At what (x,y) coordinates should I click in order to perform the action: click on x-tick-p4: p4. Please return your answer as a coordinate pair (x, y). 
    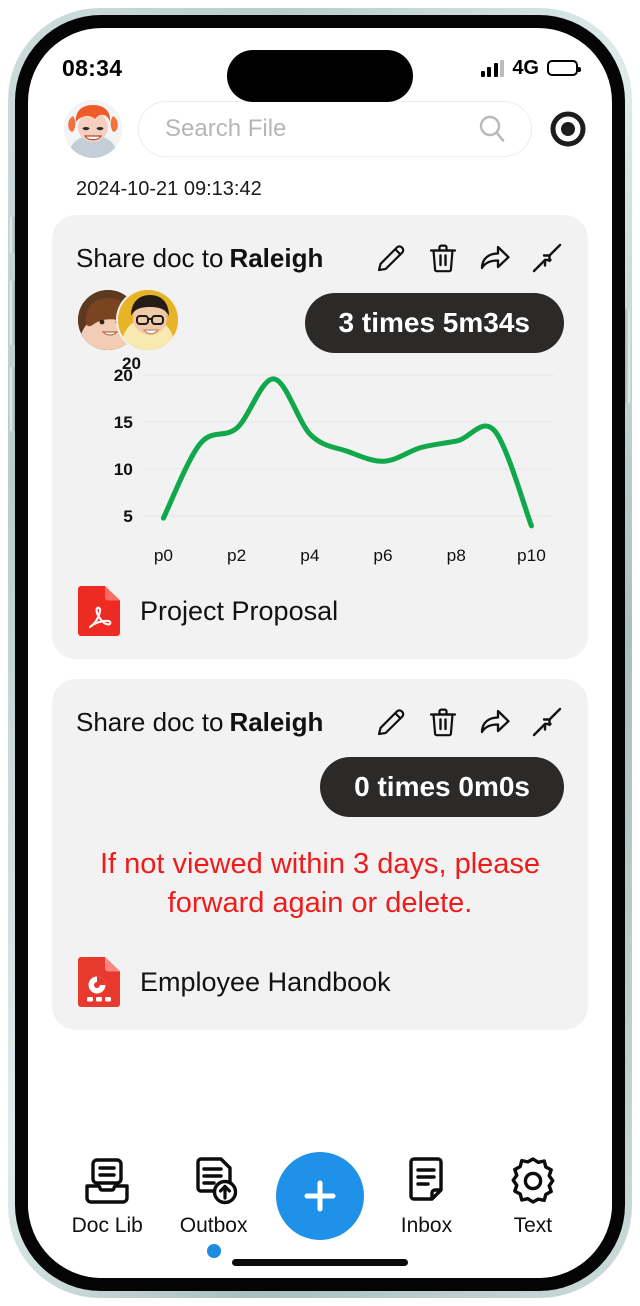
    Looking at the image, I should click on (310, 555).